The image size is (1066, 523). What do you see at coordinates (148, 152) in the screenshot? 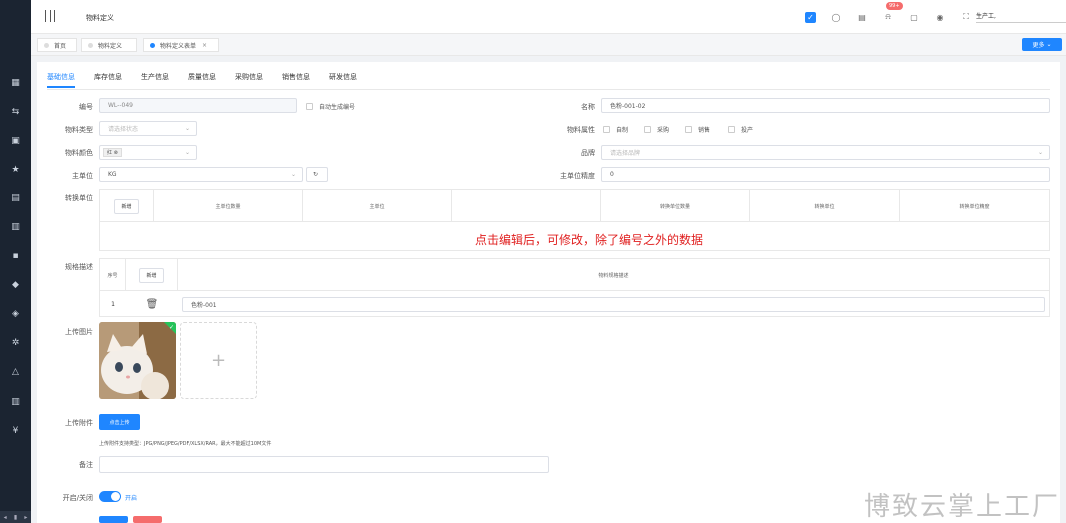
I see `color-select: 红 ⊗ ⌄` at bounding box center [148, 152].